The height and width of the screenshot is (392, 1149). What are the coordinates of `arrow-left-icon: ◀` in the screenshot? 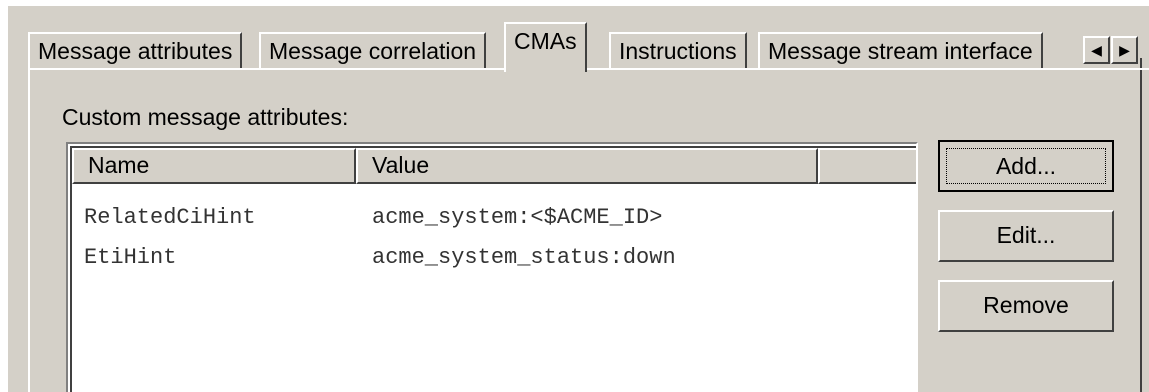 It's located at (1096, 50).